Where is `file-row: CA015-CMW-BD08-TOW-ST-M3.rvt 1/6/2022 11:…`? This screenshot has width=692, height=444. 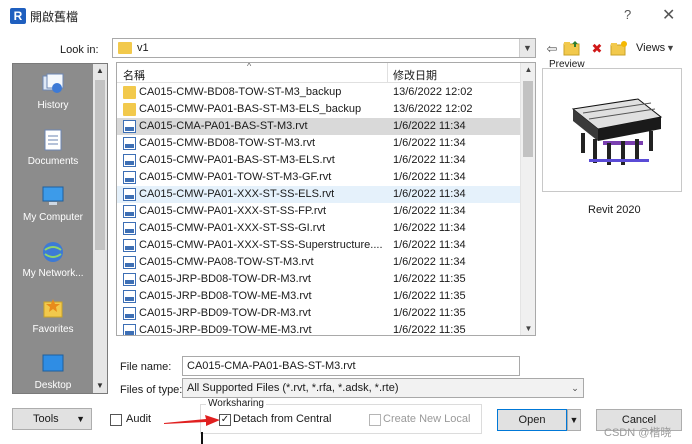 file-row: CA015-CMW-BD08-TOW-ST-M3.rvt 1/6/2022 11:… is located at coordinates (319, 143).